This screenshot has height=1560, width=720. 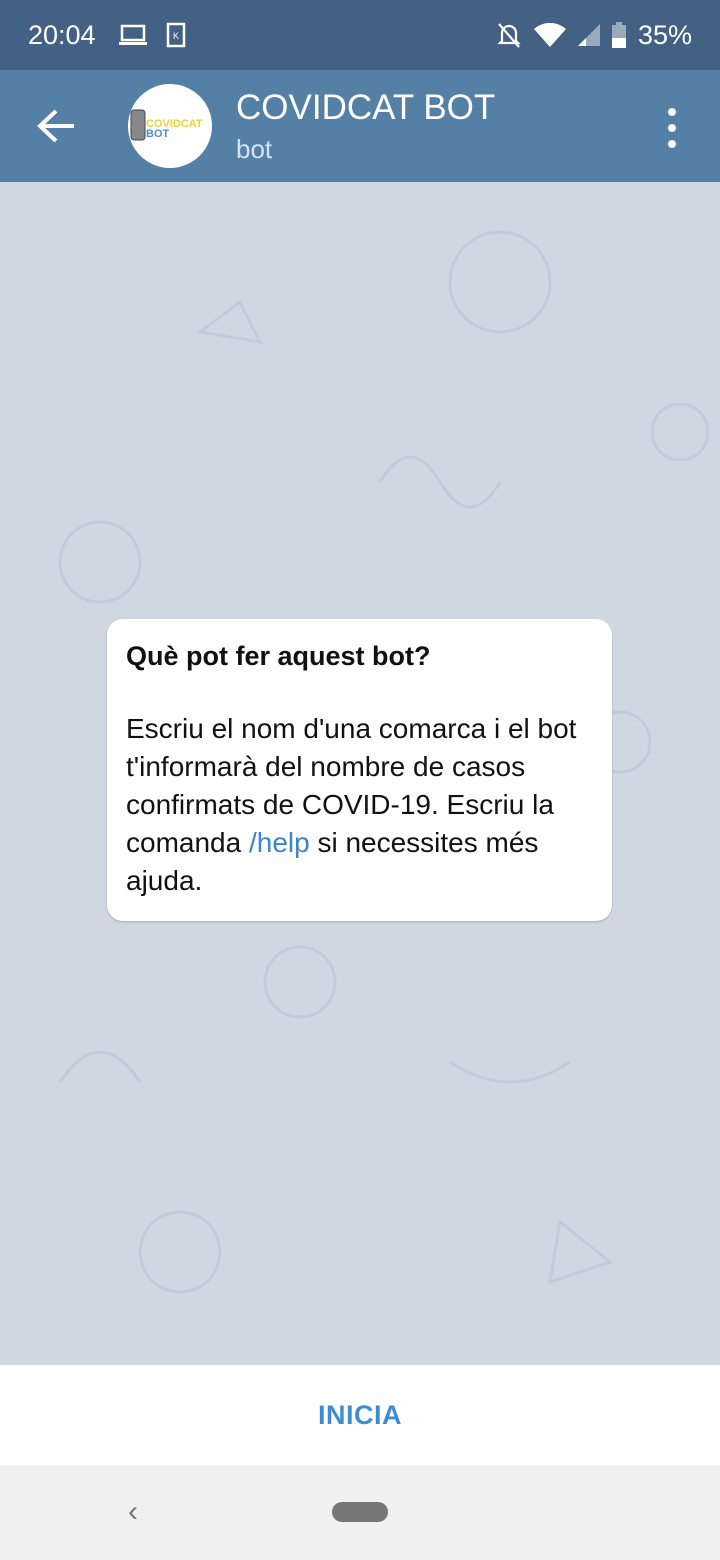 I want to click on start-button: INICIA, so click(x=360, y=1415).